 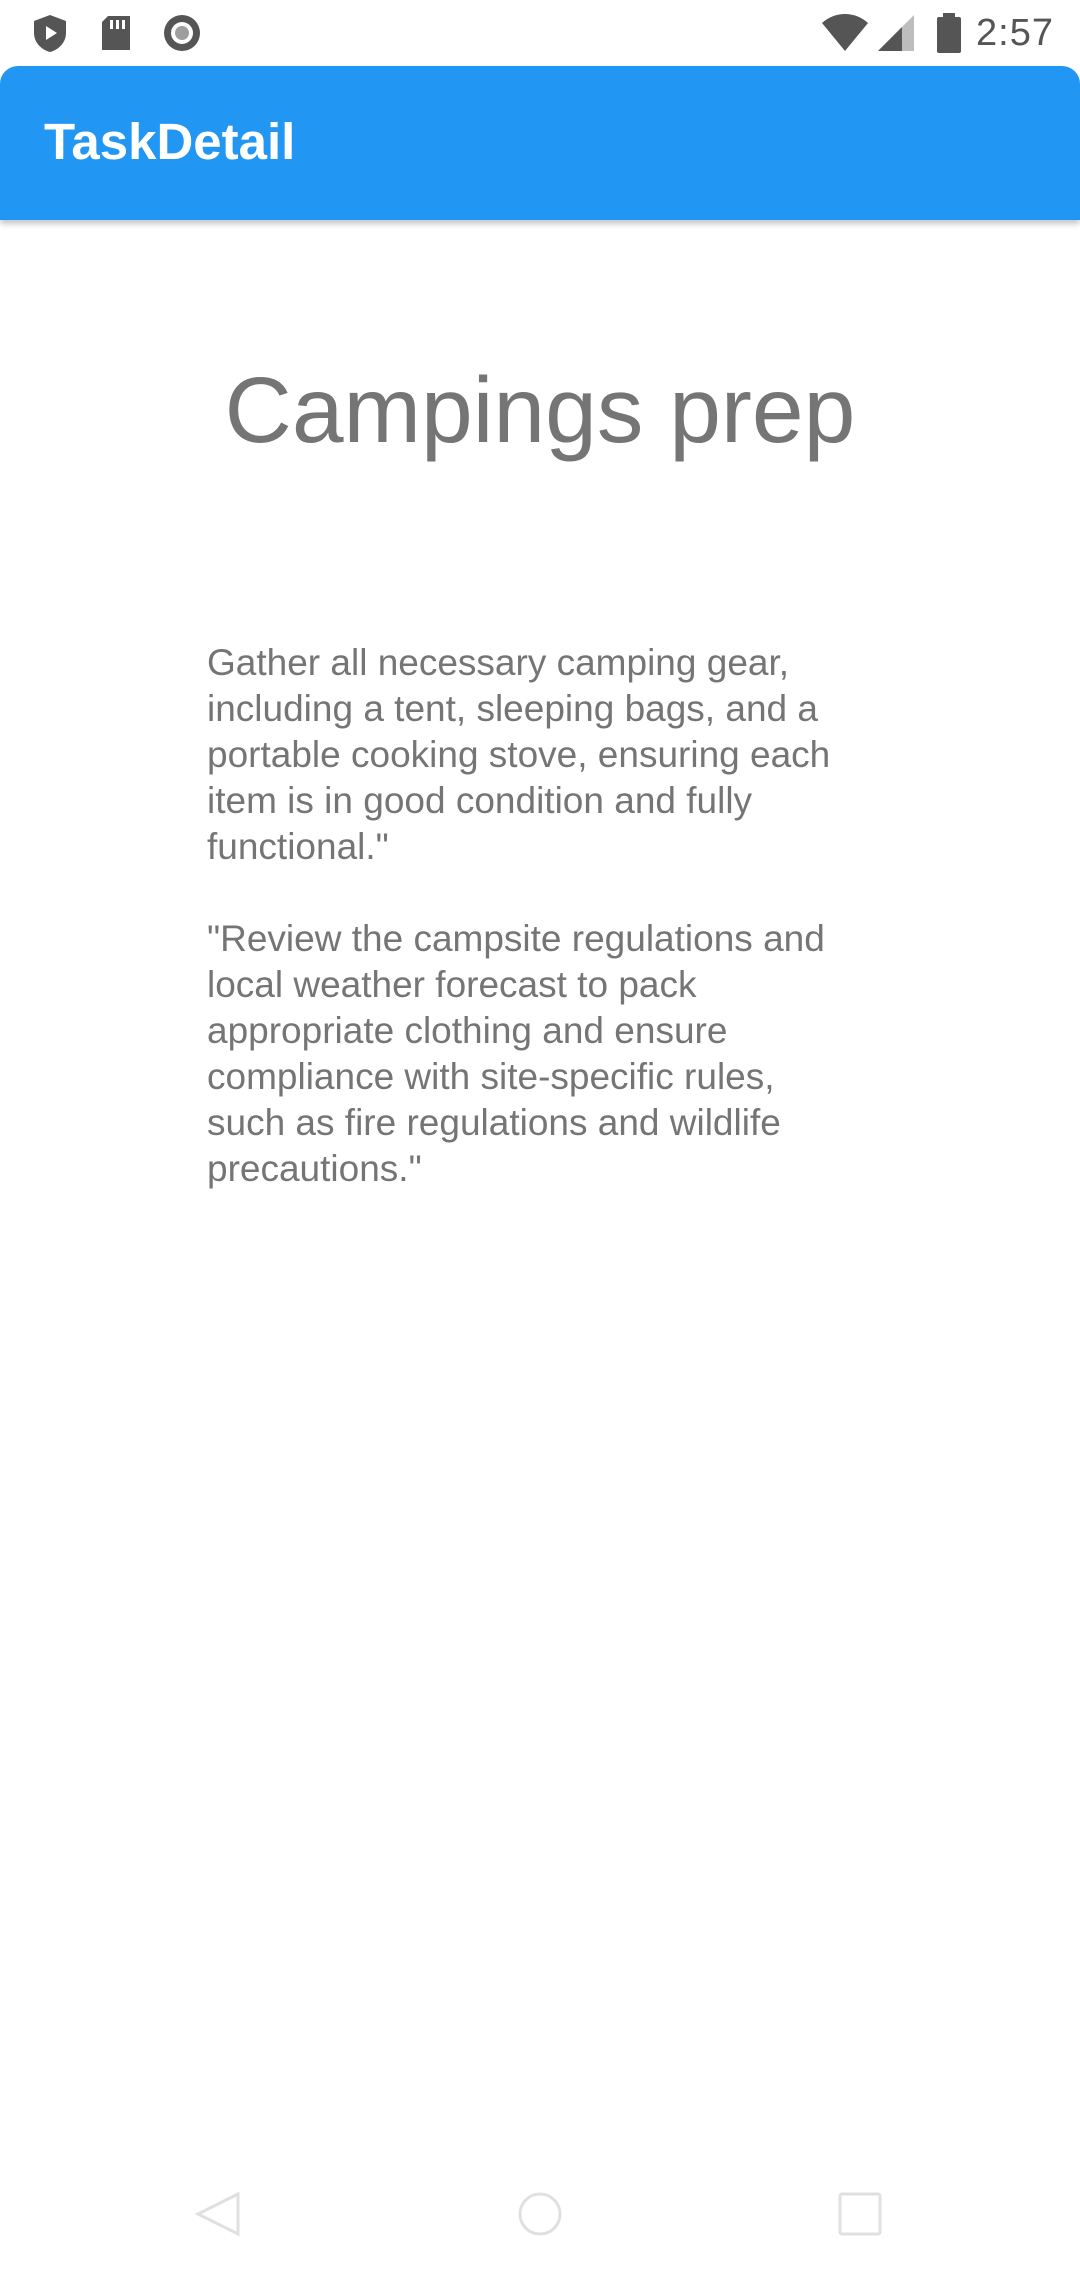 What do you see at coordinates (50, 33) in the screenshot?
I see `play-protect-icon` at bounding box center [50, 33].